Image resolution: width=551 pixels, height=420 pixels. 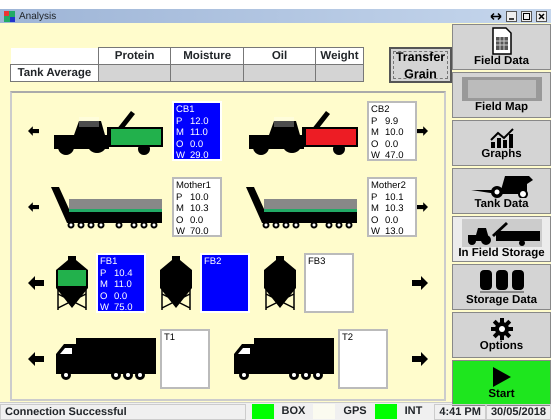 What do you see at coordinates (502, 281) in the screenshot?
I see `silos-icon` at bounding box center [502, 281].